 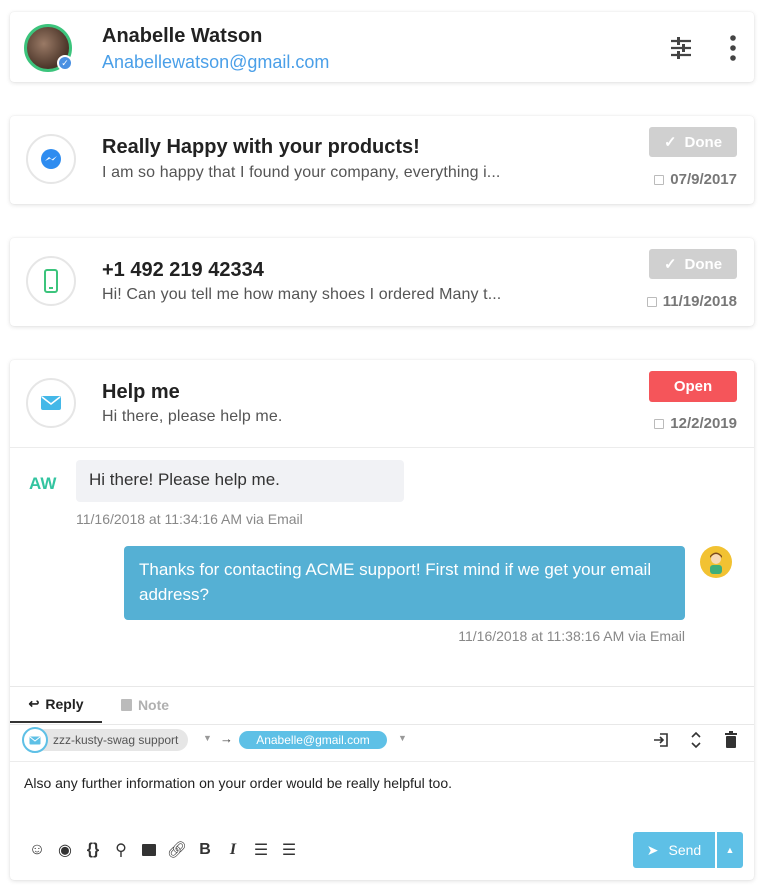 I want to click on expand-icon, so click(x=696, y=742).